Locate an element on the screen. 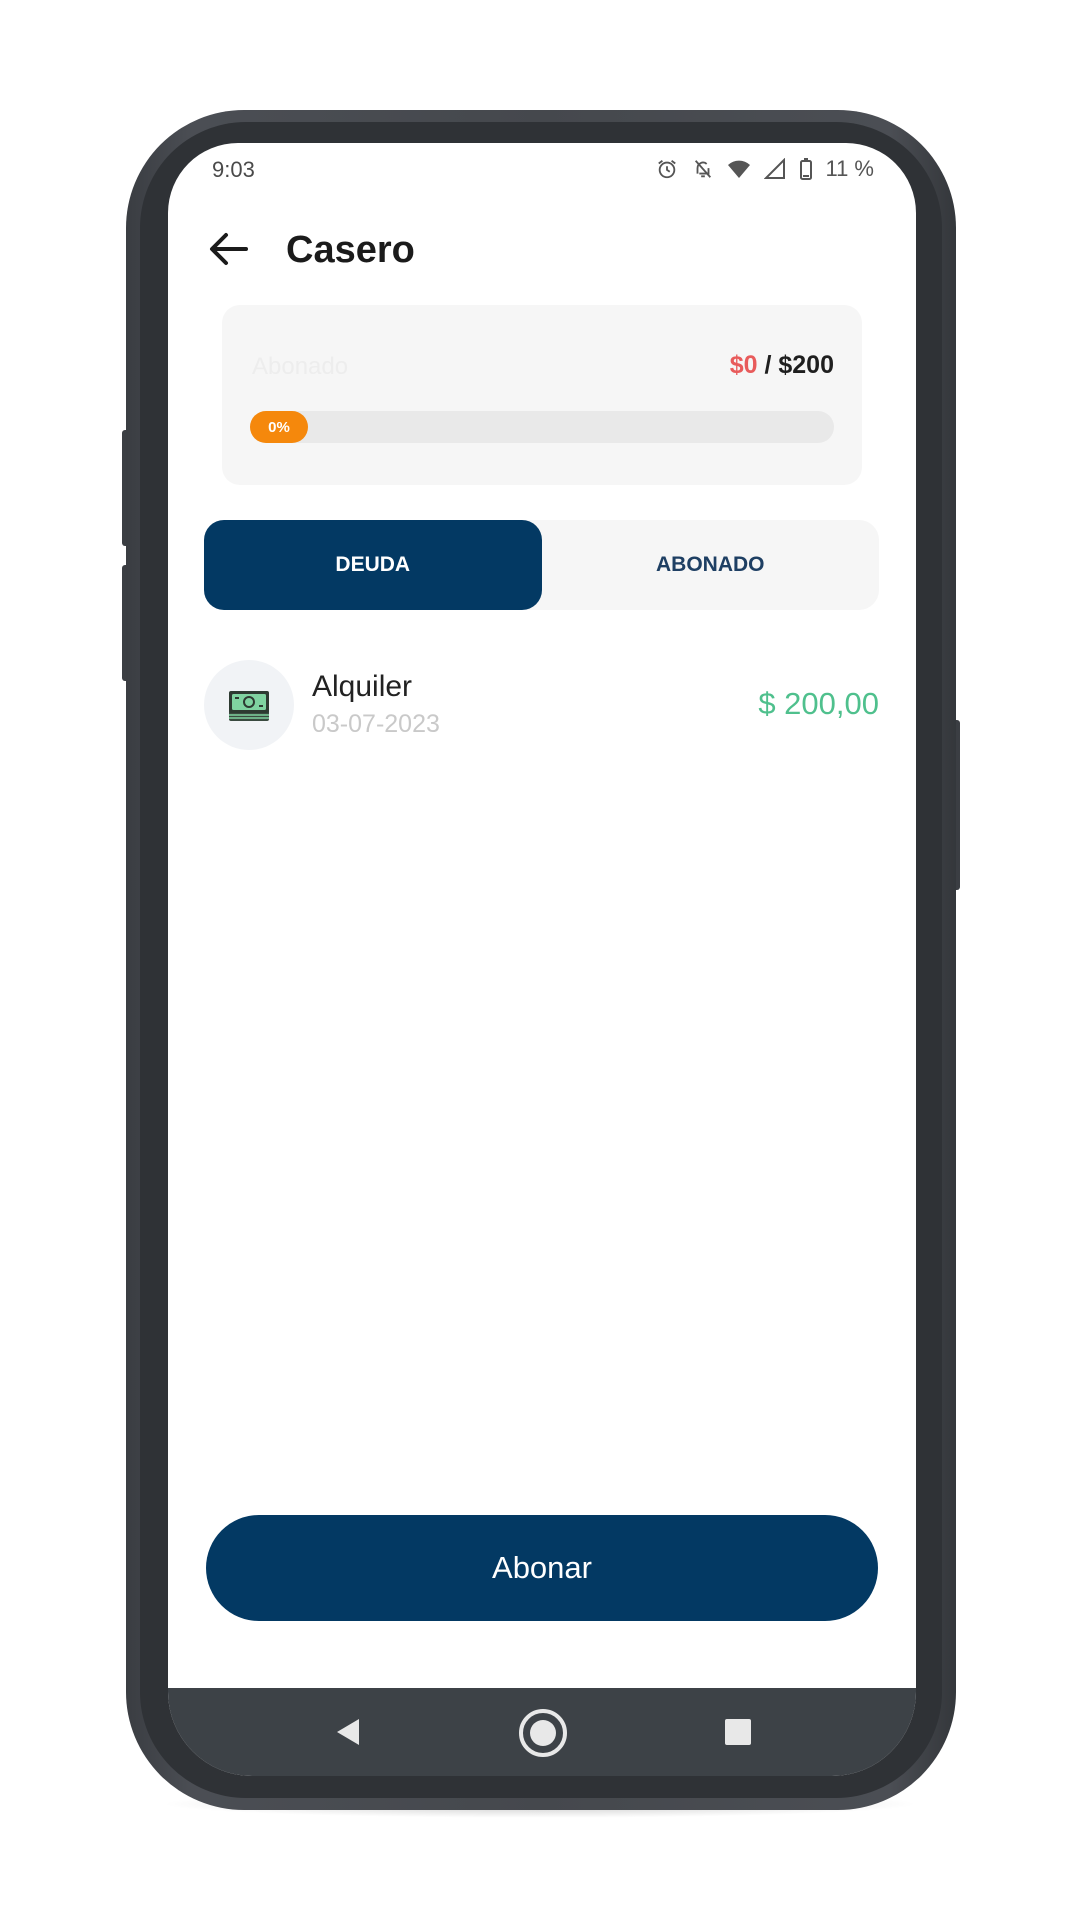  tab-switcher: DEUDA ABONADO is located at coordinates (541, 565).